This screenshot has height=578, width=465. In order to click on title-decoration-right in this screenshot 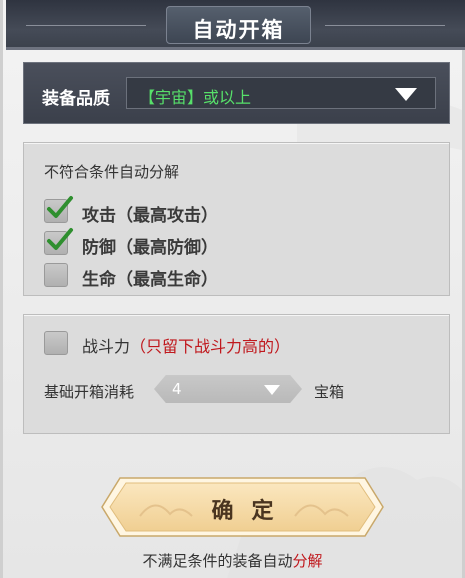, I will do `click(385, 25)`.